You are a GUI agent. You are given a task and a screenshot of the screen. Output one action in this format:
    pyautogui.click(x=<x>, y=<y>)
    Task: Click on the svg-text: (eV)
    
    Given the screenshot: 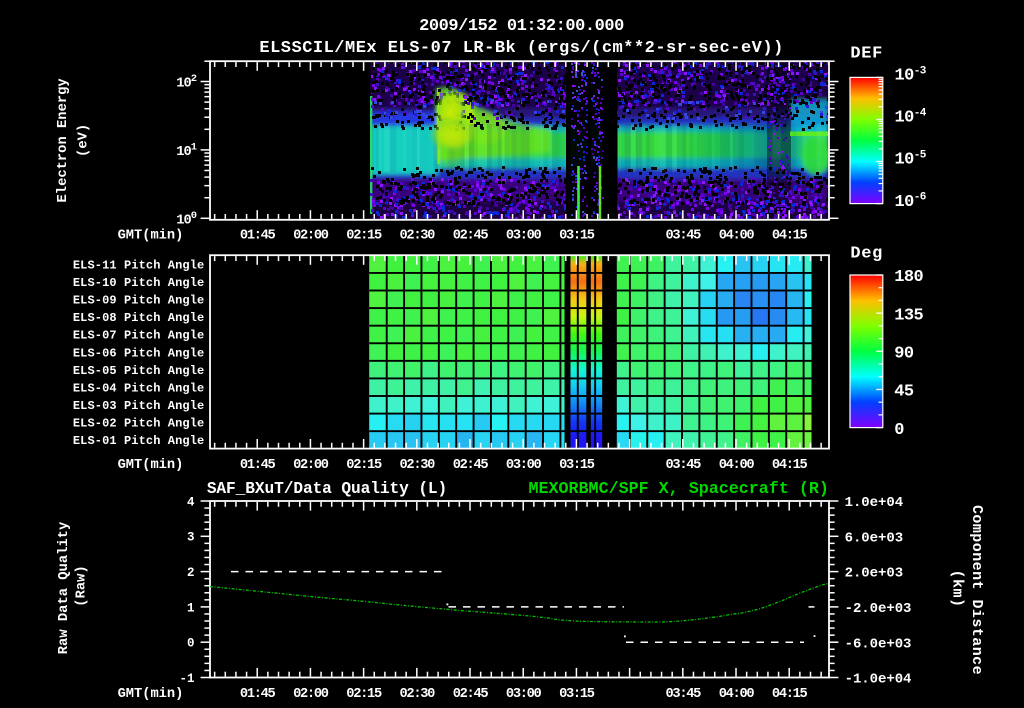 What is the action you would take?
    pyautogui.click(x=84, y=140)
    